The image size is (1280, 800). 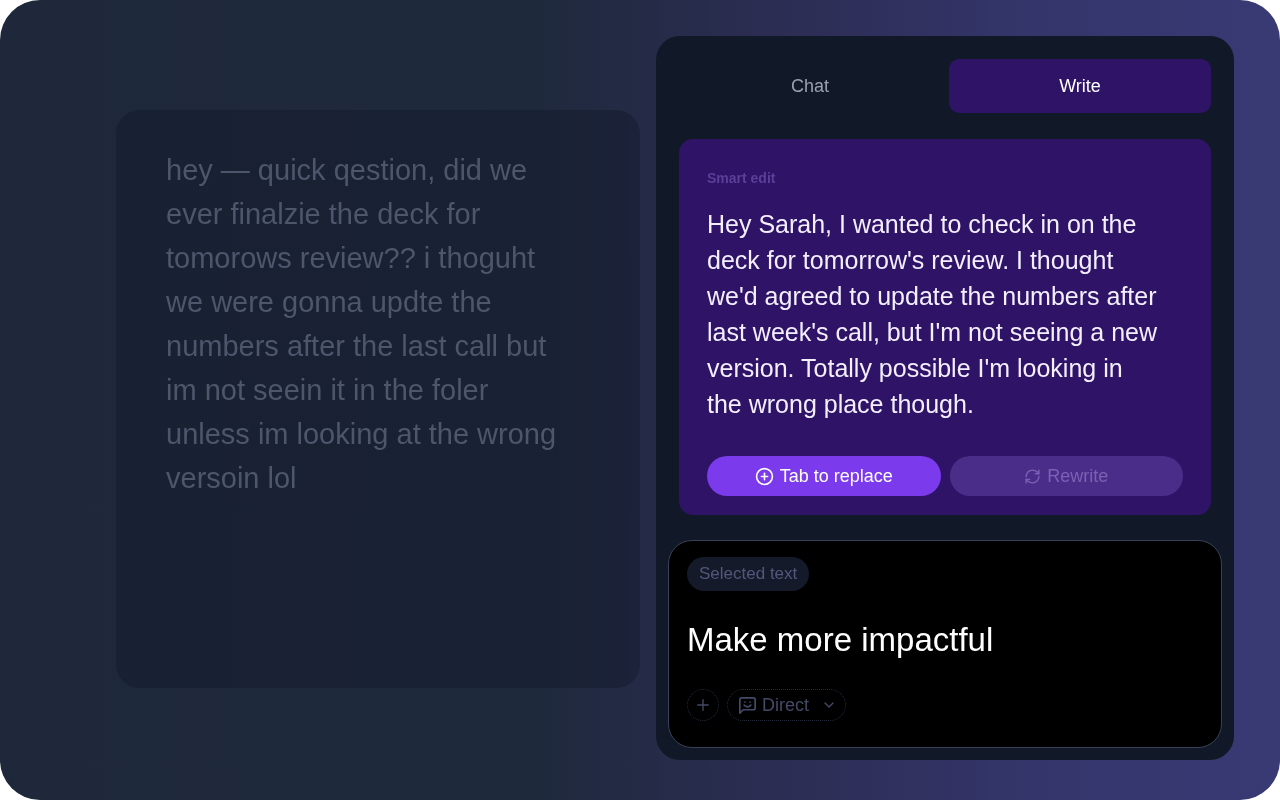 I want to click on plus-icon, so click(x=703, y=705).